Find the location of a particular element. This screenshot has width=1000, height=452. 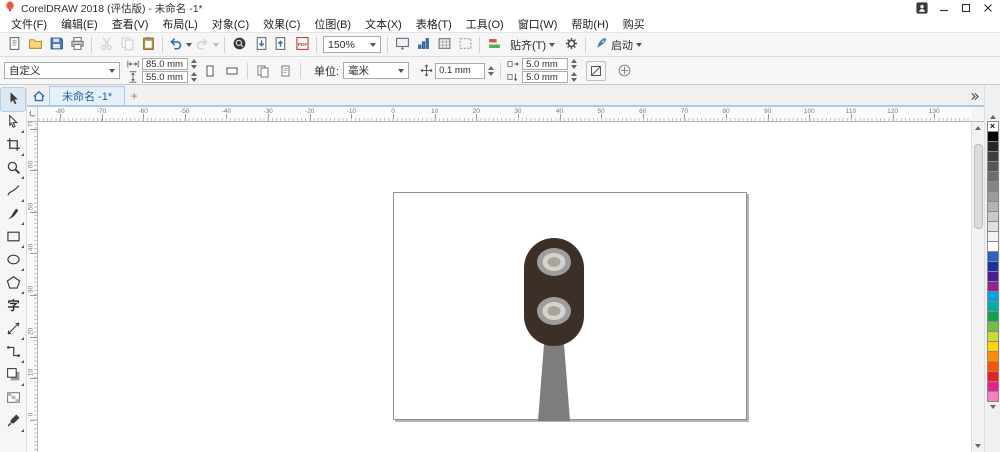

text-tool: 字 is located at coordinates (13, 306).